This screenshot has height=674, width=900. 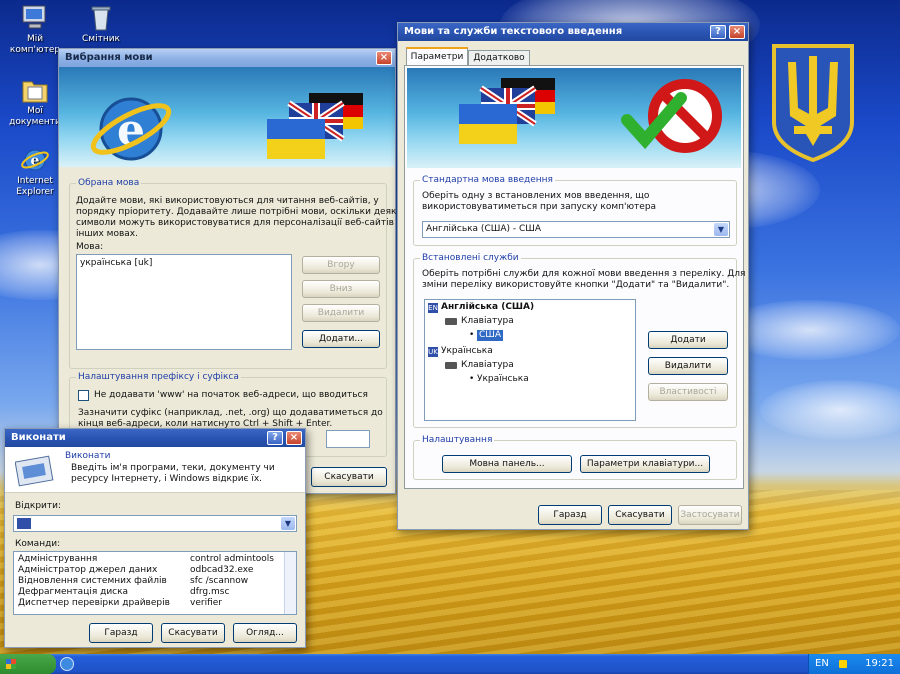 I want to click on move-down-button: Вниз, so click(x=341, y=289).